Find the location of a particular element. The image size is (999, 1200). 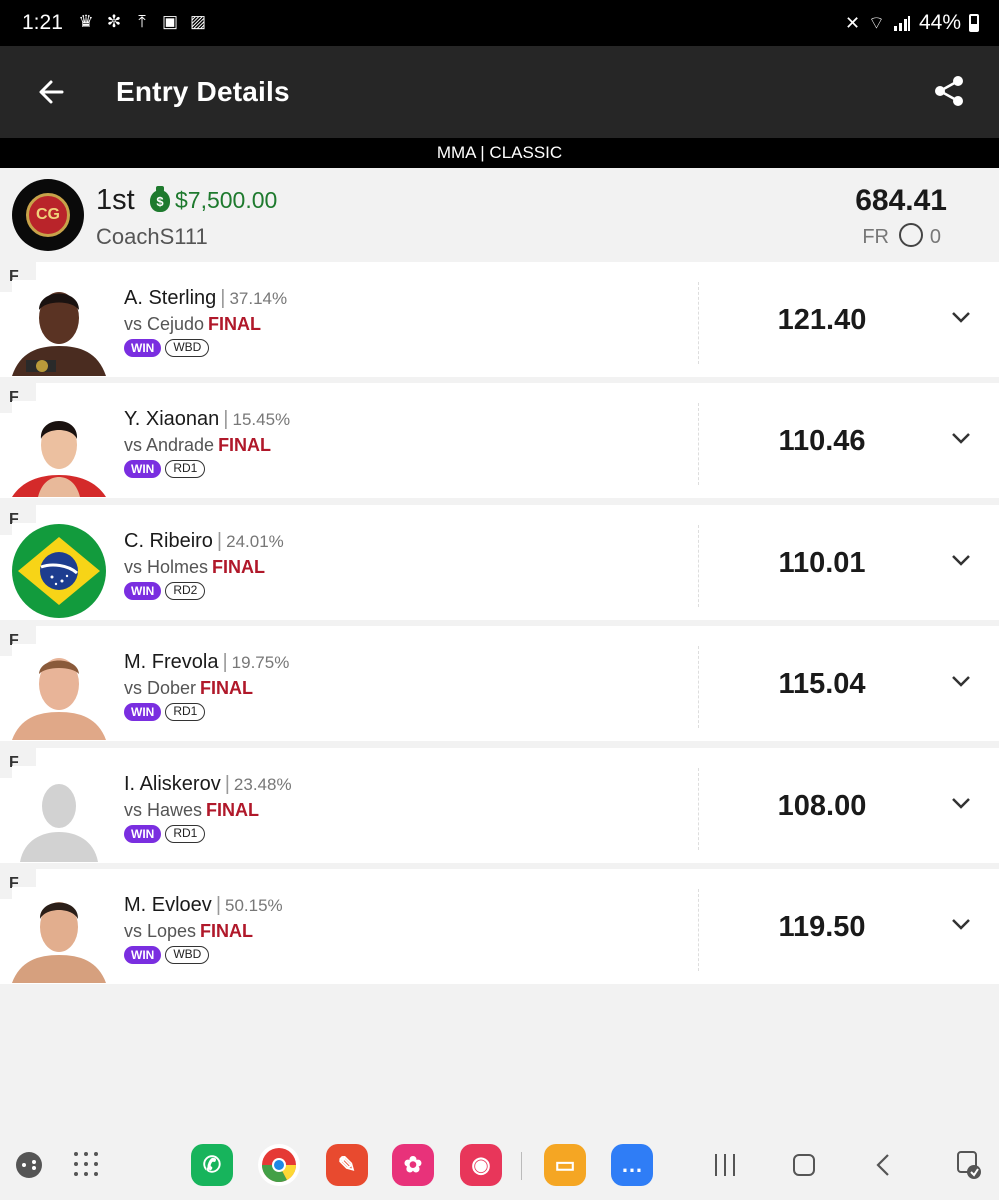

opponent: vs Cejudo is located at coordinates (164, 324).